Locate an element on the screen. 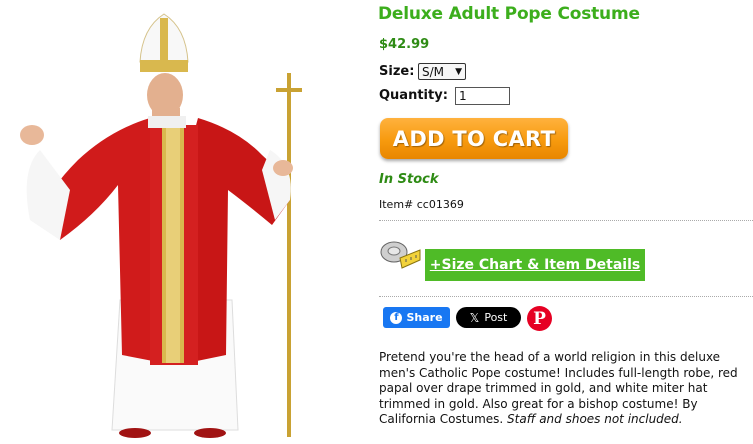  product-title: Deluxe Adult Pope Costume is located at coordinates (509, 14).